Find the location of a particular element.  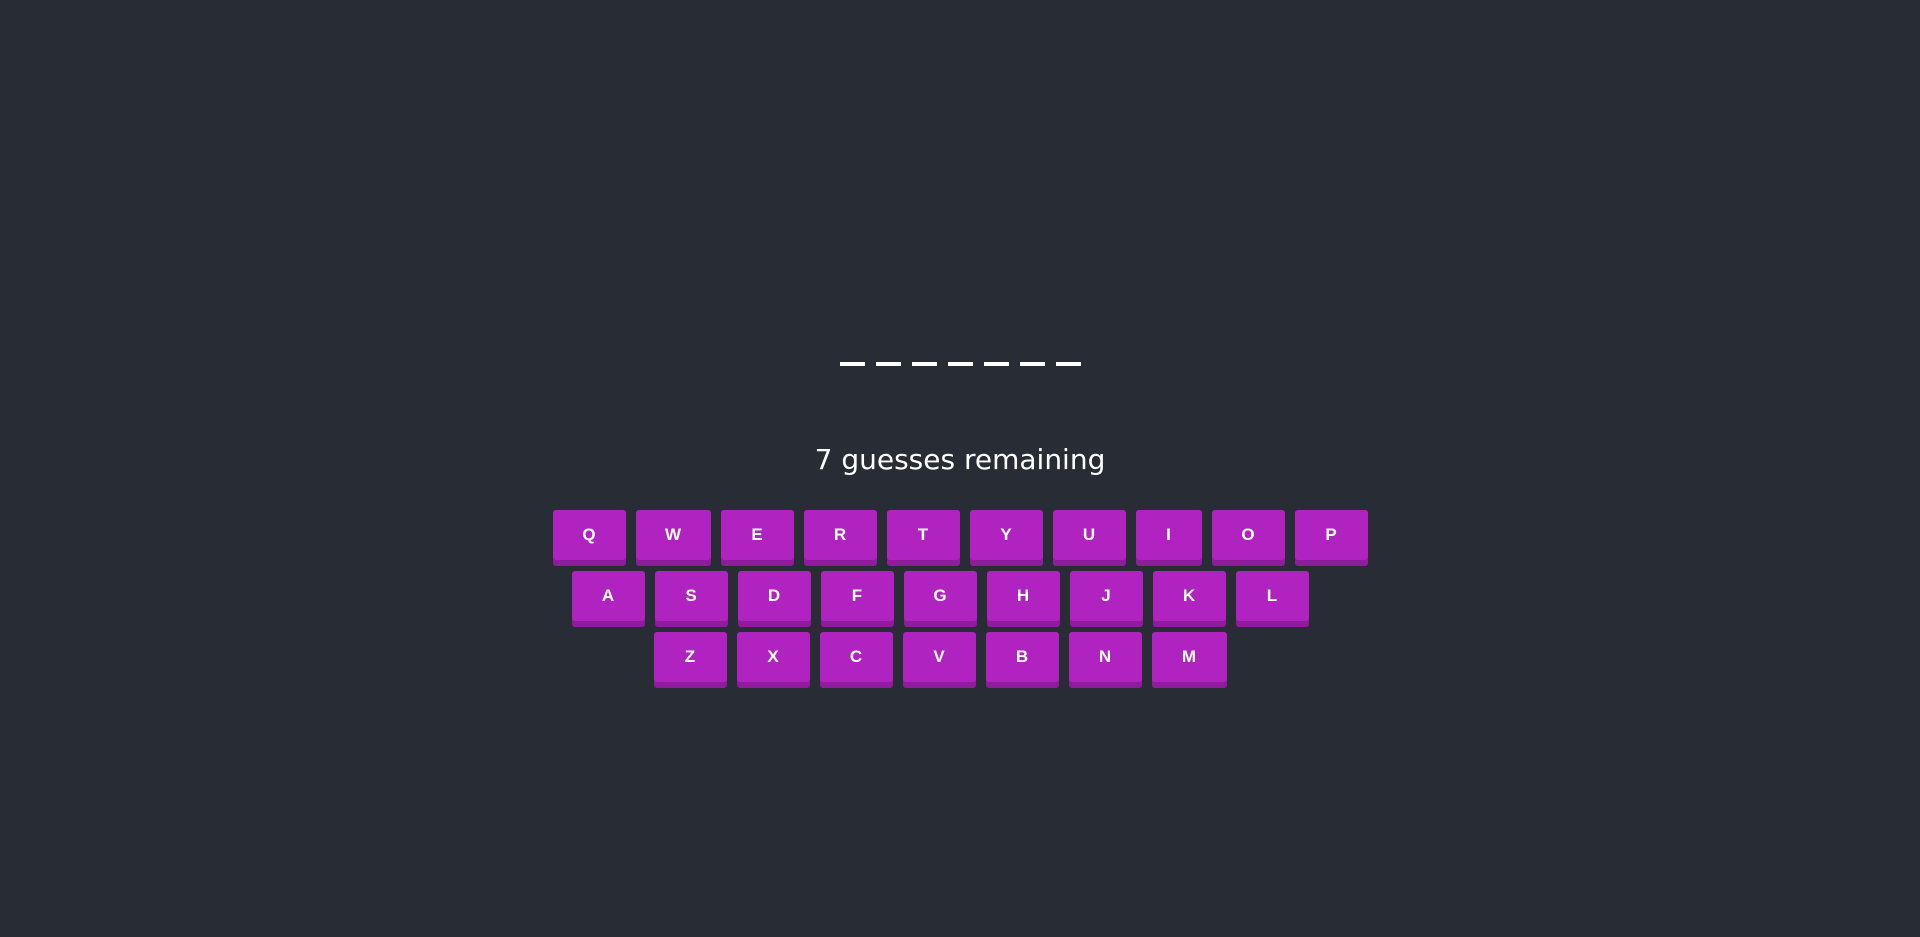

word-display is located at coordinates (960, 364).